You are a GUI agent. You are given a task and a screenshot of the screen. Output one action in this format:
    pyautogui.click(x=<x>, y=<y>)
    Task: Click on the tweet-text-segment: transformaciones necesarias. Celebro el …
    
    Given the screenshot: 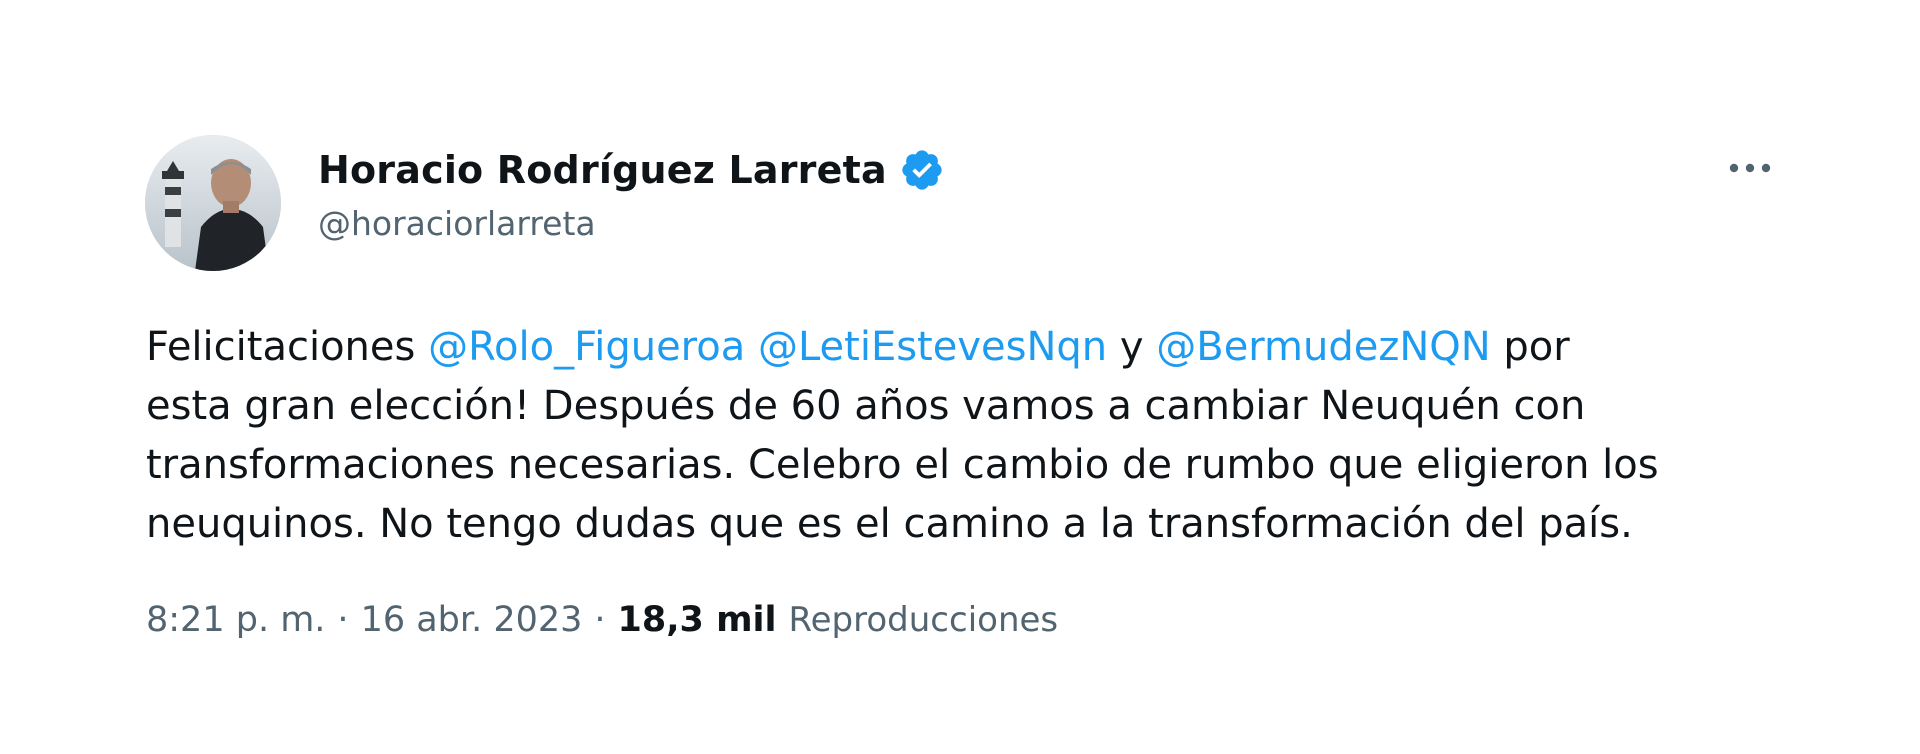 What is the action you would take?
    pyautogui.click(x=902, y=465)
    